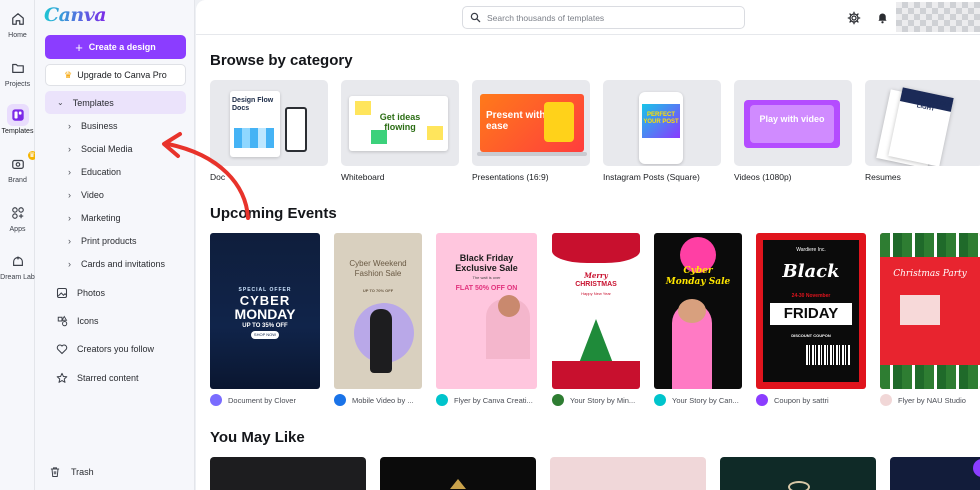 The width and height of the screenshot is (980, 490). I want to click on category-card-resumes: STAND OUT LIGHT Resumes, so click(922, 131).